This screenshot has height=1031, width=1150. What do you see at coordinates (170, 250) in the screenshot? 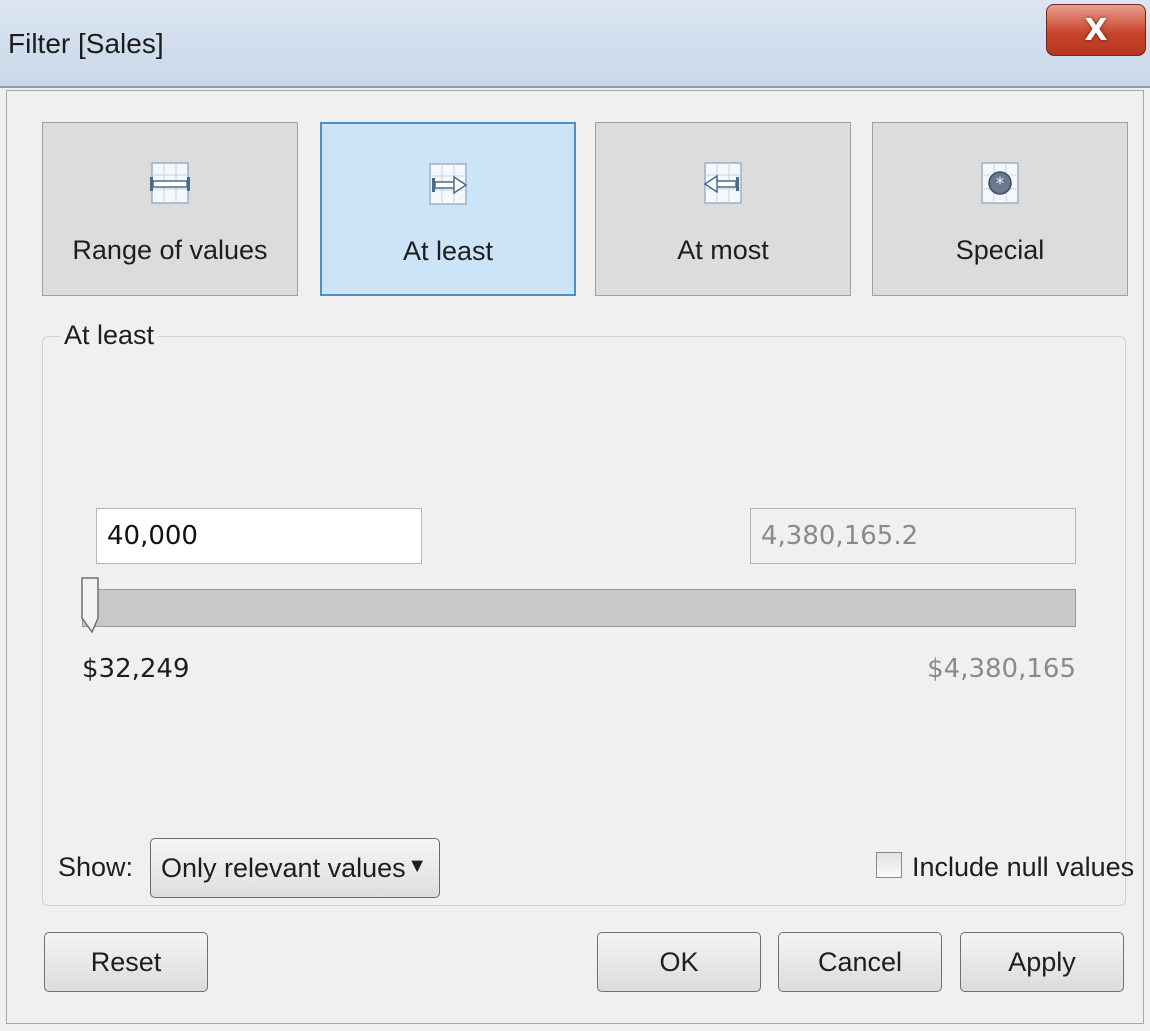
I see `range-of-values-label: Range of values` at bounding box center [170, 250].